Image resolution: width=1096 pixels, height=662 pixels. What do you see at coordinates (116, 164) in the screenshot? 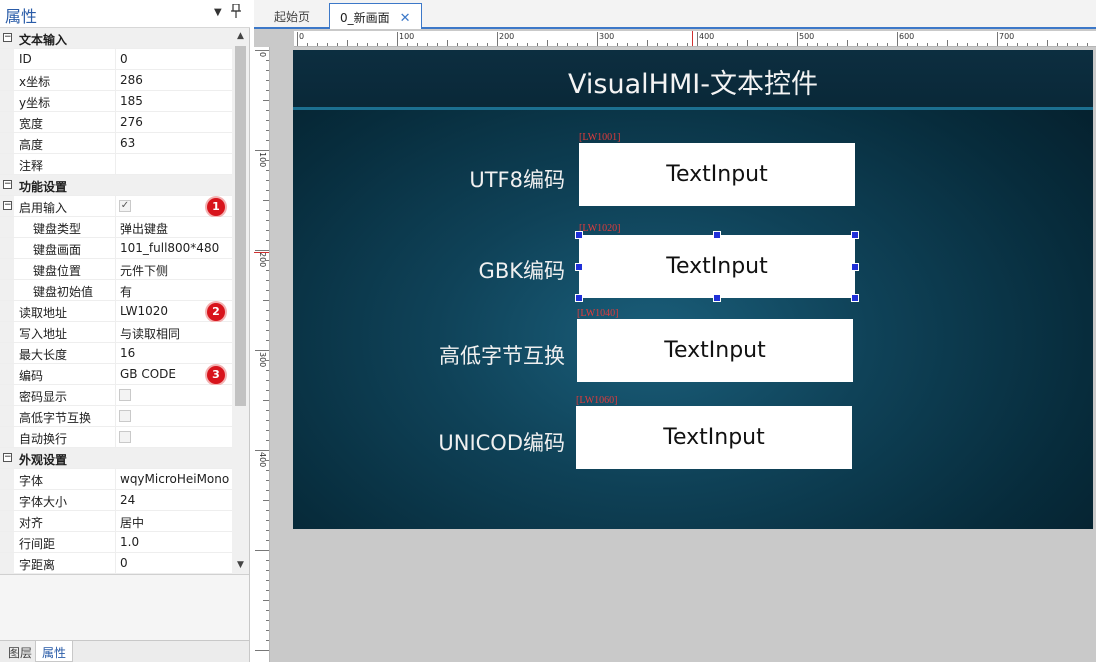
I see `property-row: 注释` at bounding box center [116, 164].